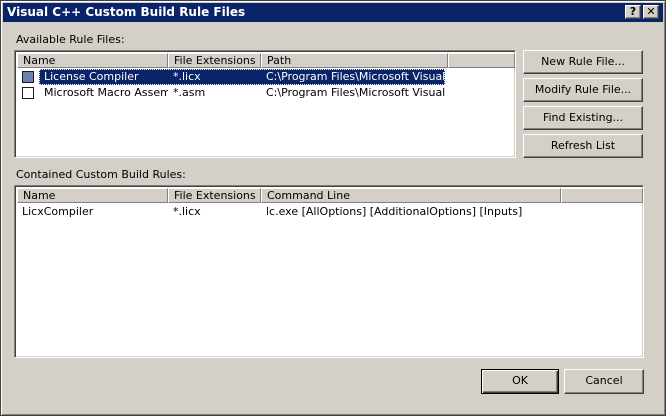 This screenshot has width=666, height=416. What do you see at coordinates (70, 39) in the screenshot?
I see `available-rule-files-label: Available Rule Files:` at bounding box center [70, 39].